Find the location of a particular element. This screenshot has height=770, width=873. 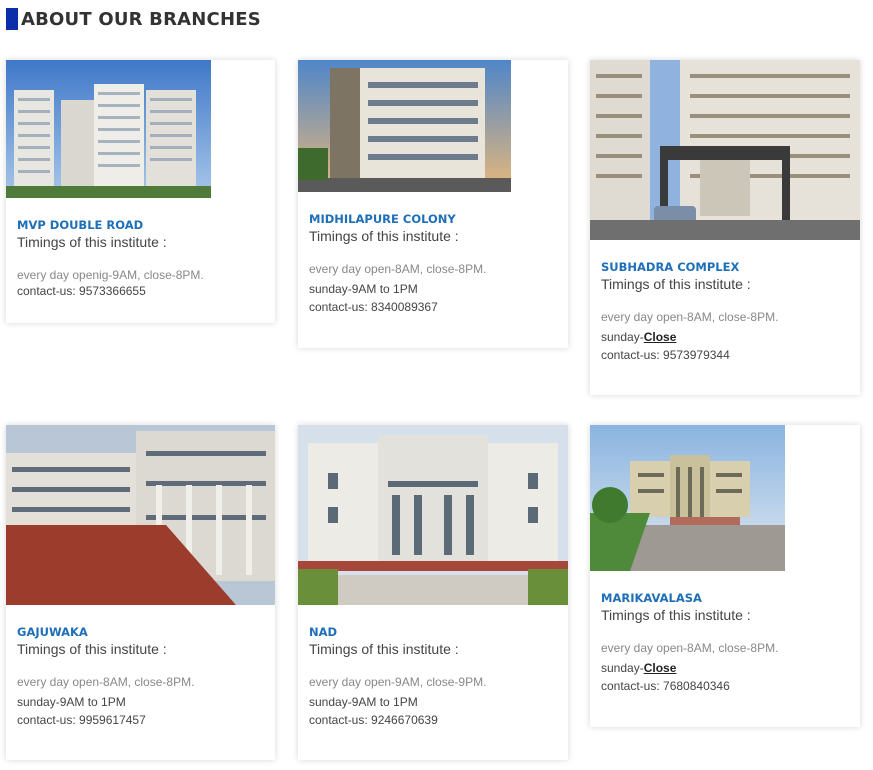

contact-number: contact-us: 9246670639 is located at coordinates (373, 720).